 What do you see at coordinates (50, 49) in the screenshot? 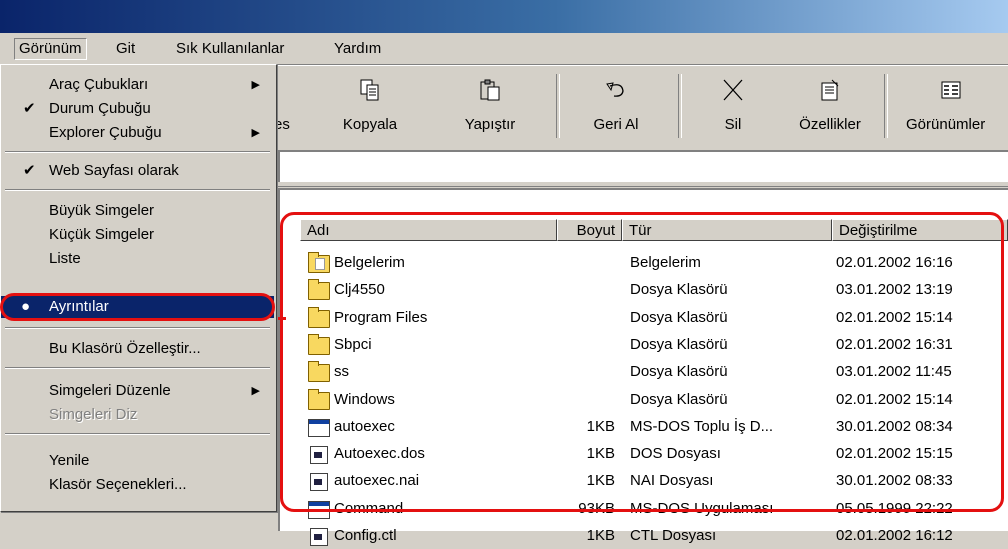
I see `menu-view: Görünüm` at bounding box center [50, 49].